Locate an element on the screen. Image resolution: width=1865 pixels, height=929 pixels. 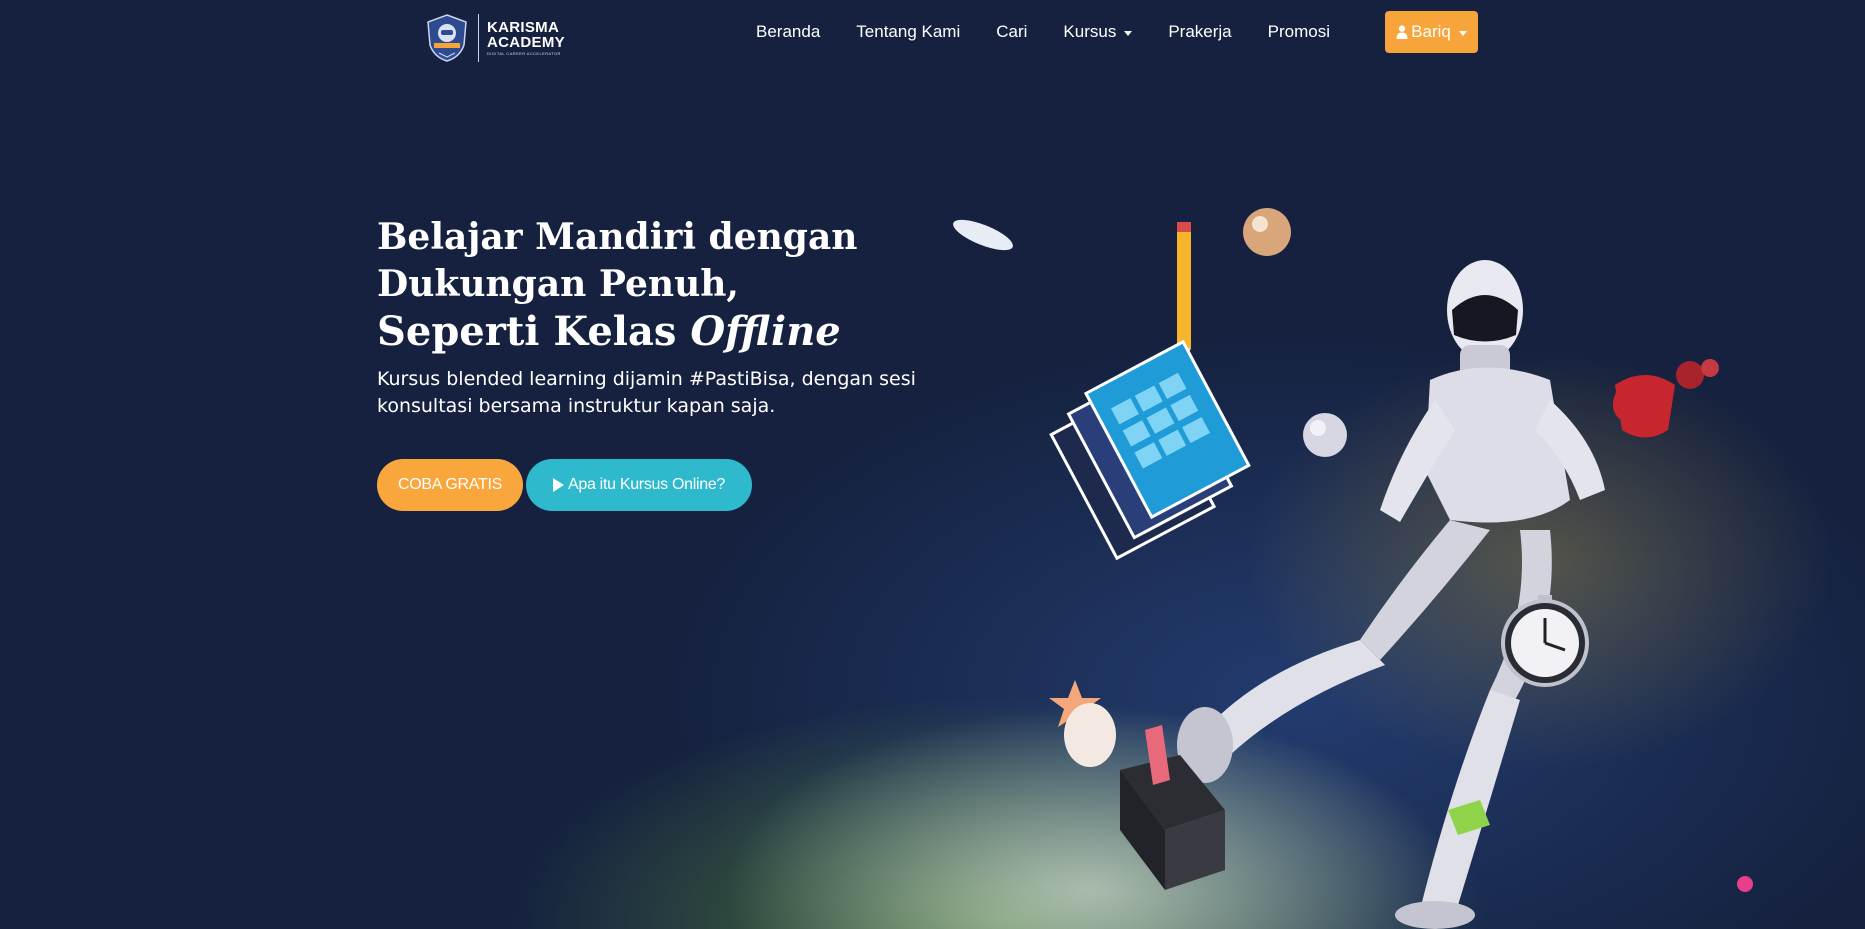
hero-title-line3: Seperti Kelas Offline is located at coordinates (657, 331).